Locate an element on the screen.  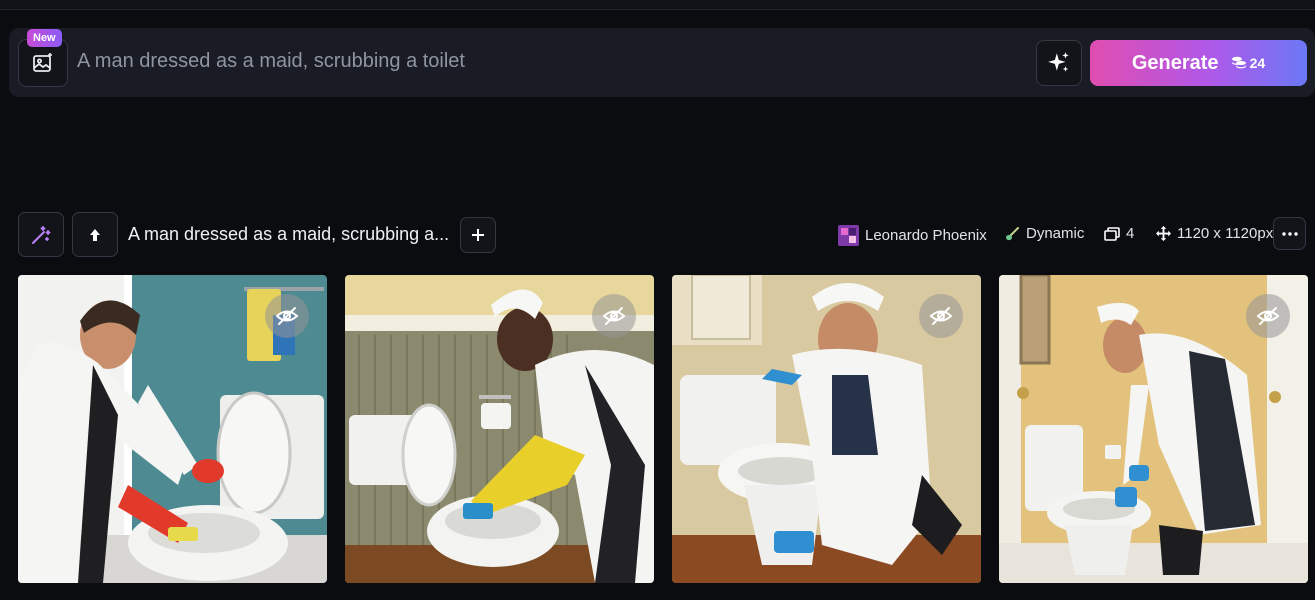
prompt-enhance-button is located at coordinates (1059, 63).